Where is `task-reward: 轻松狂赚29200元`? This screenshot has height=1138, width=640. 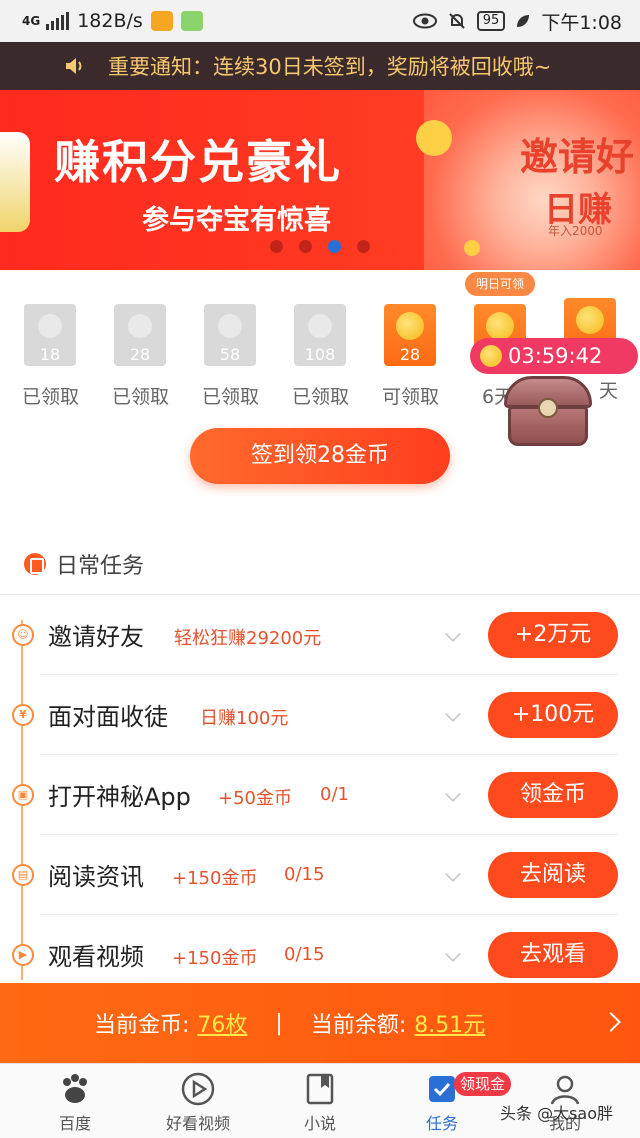
task-reward: 轻松狂赚29200元 is located at coordinates (248, 638).